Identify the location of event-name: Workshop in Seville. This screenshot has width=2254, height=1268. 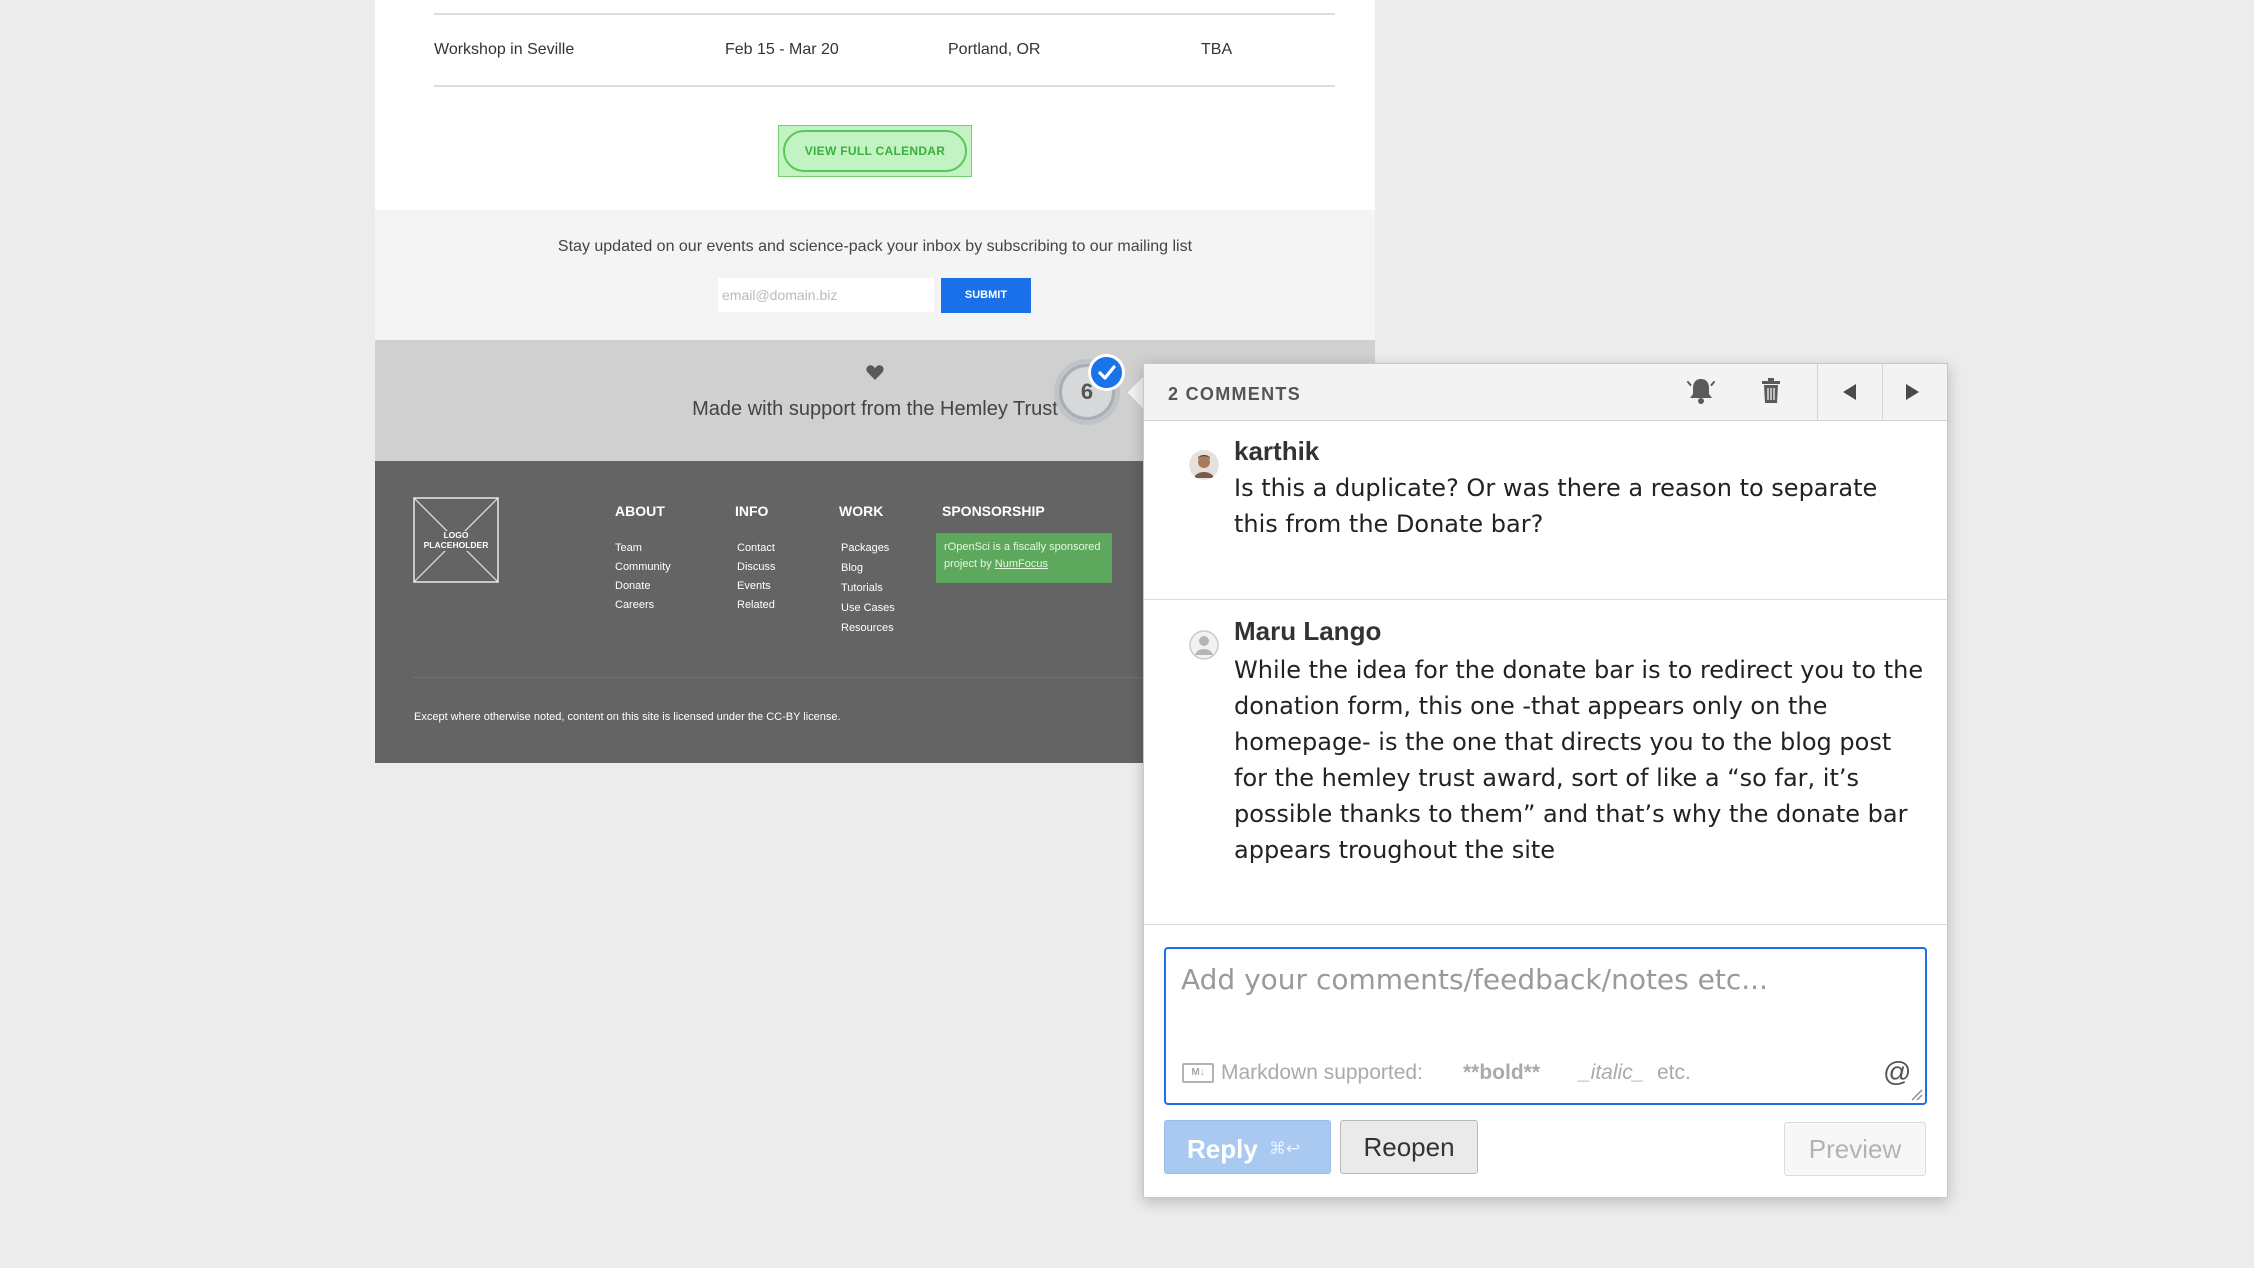
(504, 49).